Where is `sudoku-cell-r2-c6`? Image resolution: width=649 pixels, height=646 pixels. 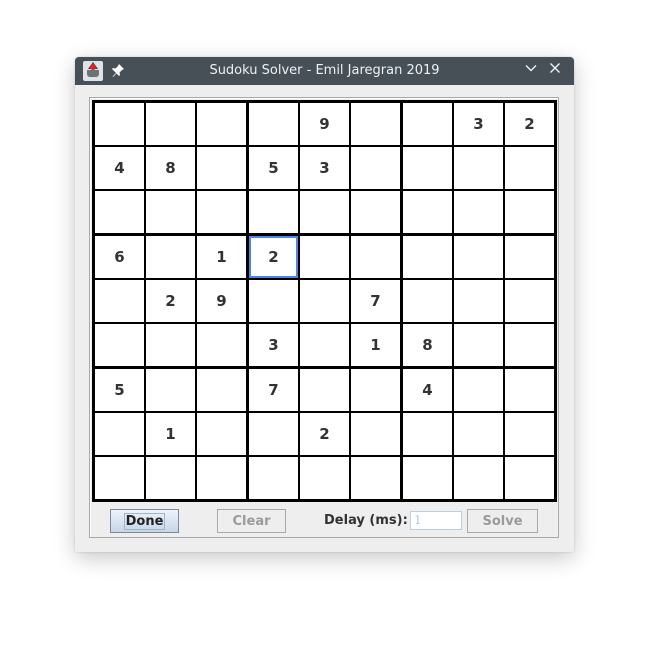 sudoku-cell-r2-c6 is located at coordinates (375, 168).